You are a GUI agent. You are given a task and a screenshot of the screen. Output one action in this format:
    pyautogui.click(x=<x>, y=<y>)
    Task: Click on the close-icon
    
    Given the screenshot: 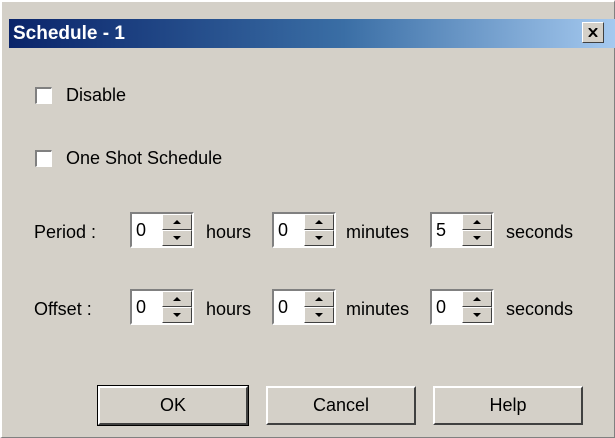 What is the action you would take?
    pyautogui.click(x=593, y=32)
    